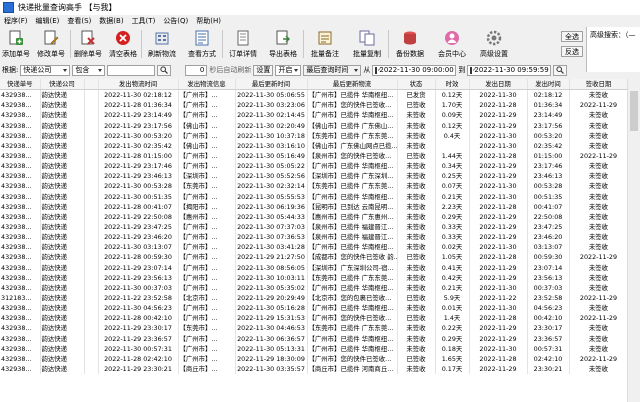  What do you see at coordinates (271, 247) in the screenshot?
I see `table-cell: 2022-11-30 03:41:28` at bounding box center [271, 247].